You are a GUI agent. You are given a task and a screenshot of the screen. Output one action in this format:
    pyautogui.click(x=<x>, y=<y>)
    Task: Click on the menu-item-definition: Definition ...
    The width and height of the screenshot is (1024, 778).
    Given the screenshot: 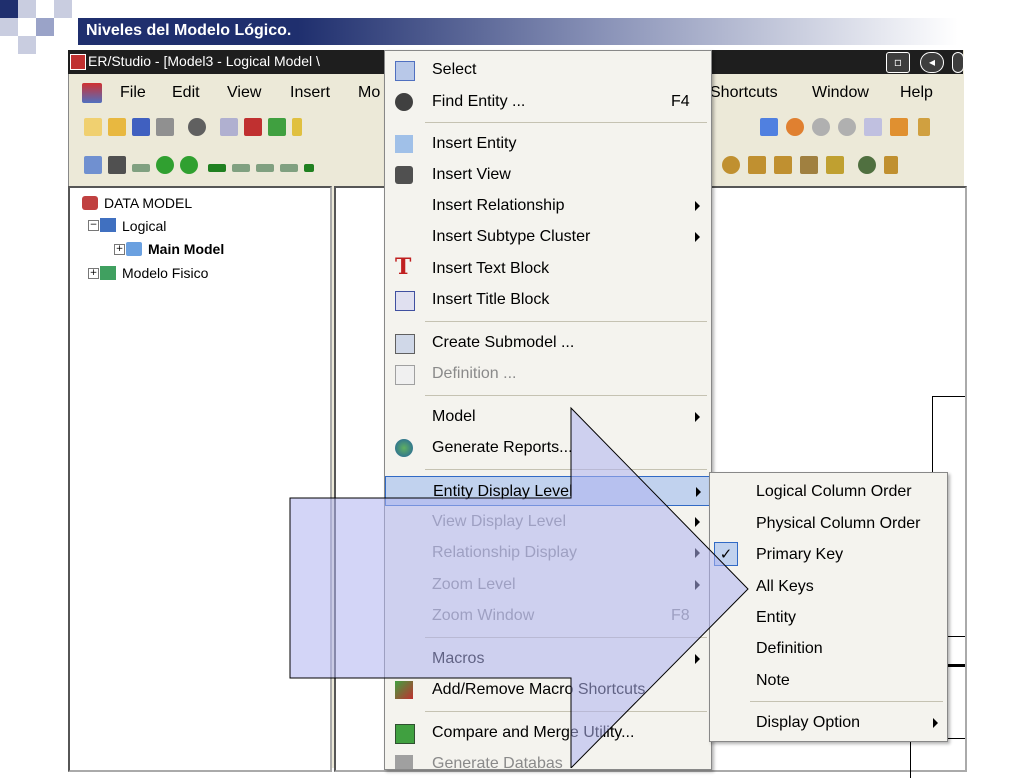 What is the action you would take?
    pyautogui.click(x=548, y=374)
    